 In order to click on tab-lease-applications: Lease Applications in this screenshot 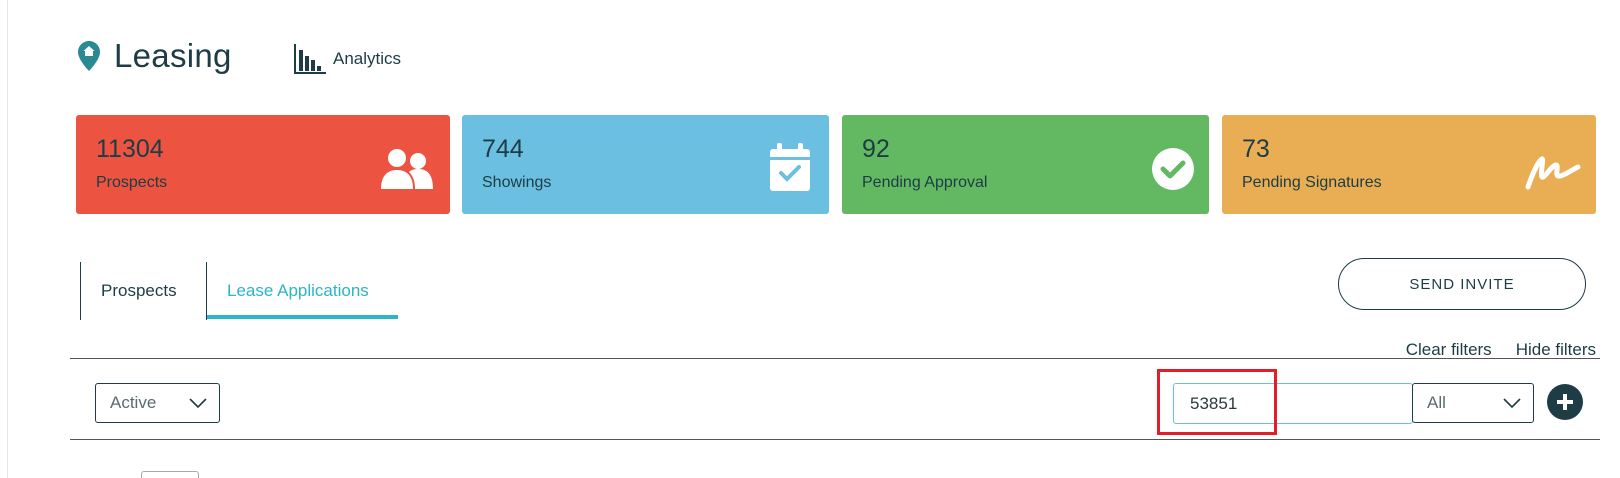, I will do `click(302, 291)`.